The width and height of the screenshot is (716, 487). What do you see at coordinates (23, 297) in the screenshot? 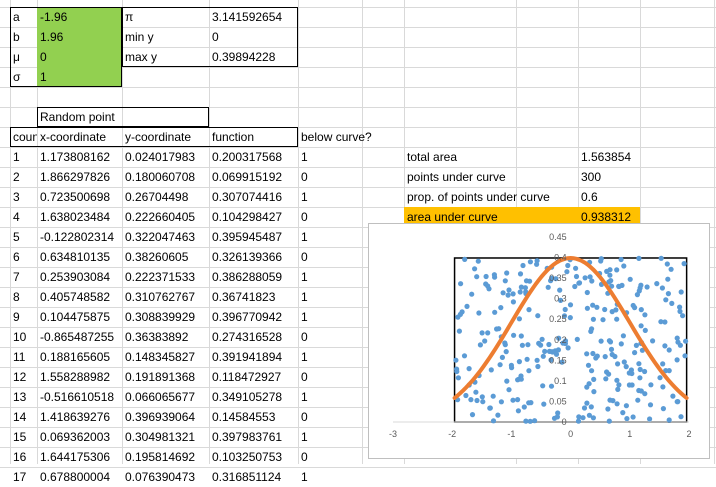
I see `table-cell: 8` at bounding box center [23, 297].